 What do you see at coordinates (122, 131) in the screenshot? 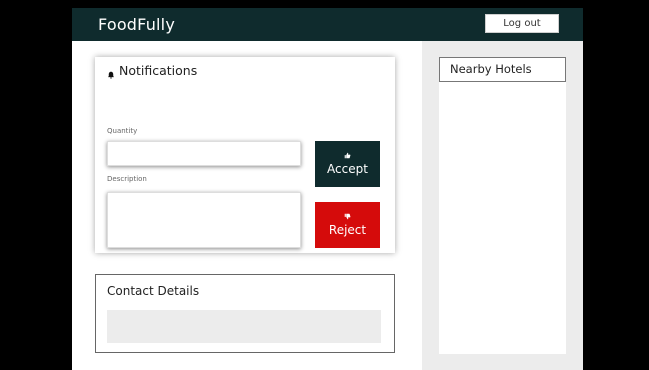
I see `quantity-label: Quantity` at bounding box center [122, 131].